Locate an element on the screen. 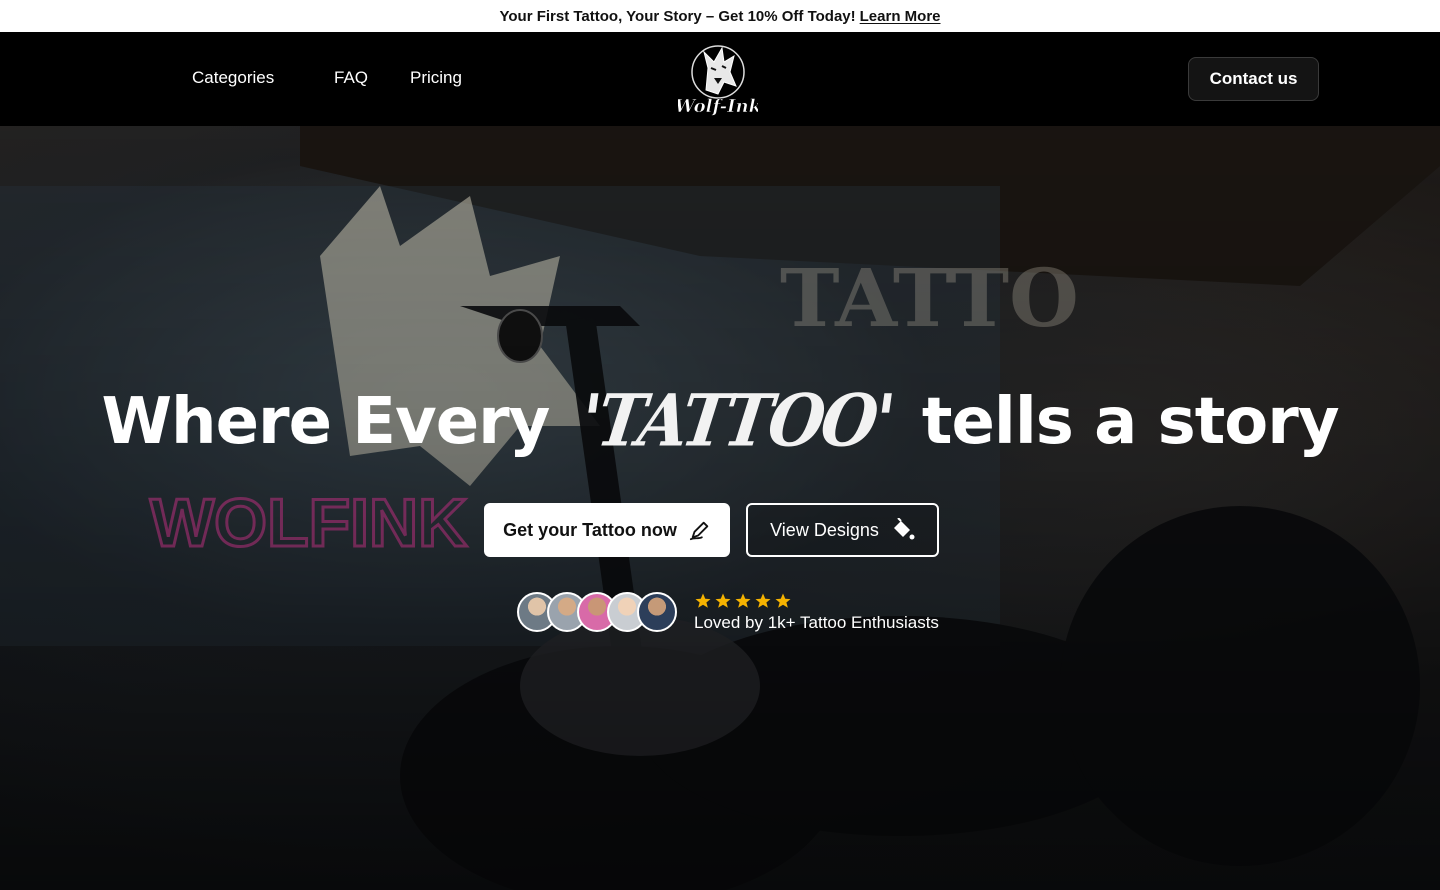 This screenshot has height=890, width=1440. wolf-ink-logo: Wolf-Ink is located at coordinates (718, 79).